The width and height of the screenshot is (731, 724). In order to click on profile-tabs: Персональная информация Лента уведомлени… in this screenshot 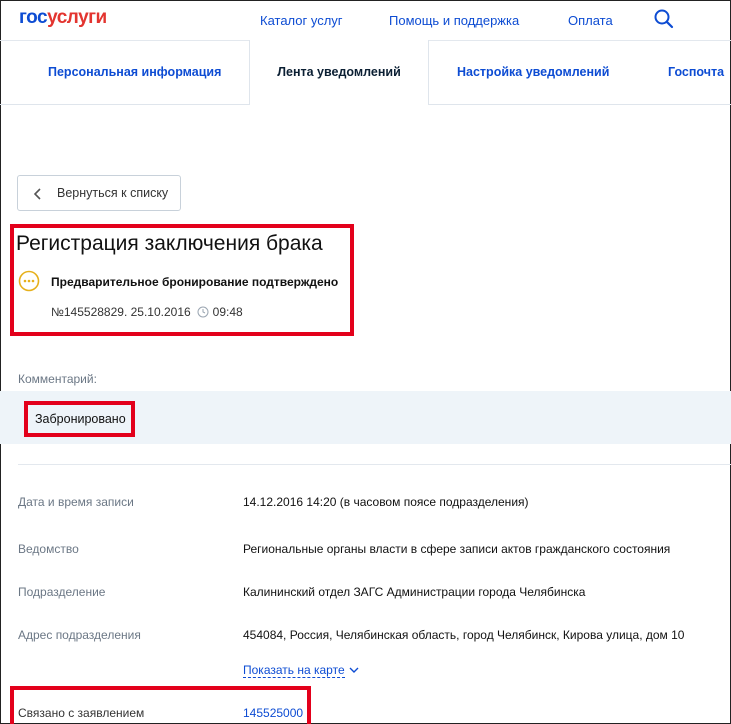, I will do `click(365, 72)`.